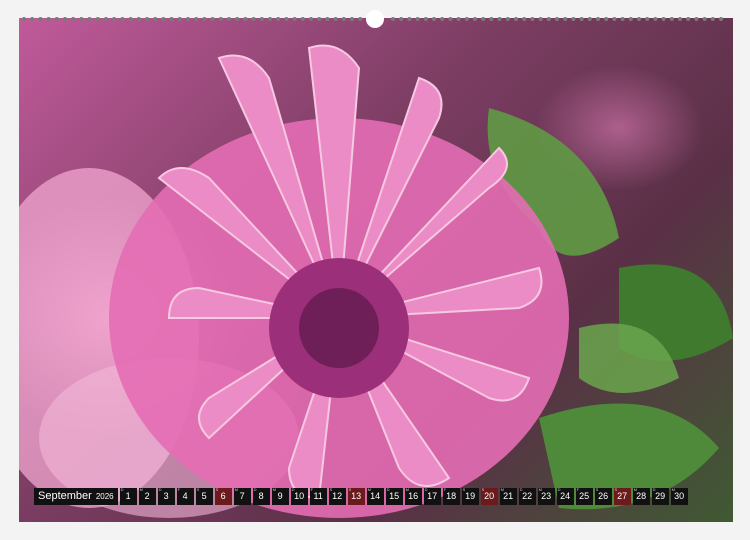  Describe the element at coordinates (185, 496) in the screenshot. I see `calendar-day: F4` at that location.